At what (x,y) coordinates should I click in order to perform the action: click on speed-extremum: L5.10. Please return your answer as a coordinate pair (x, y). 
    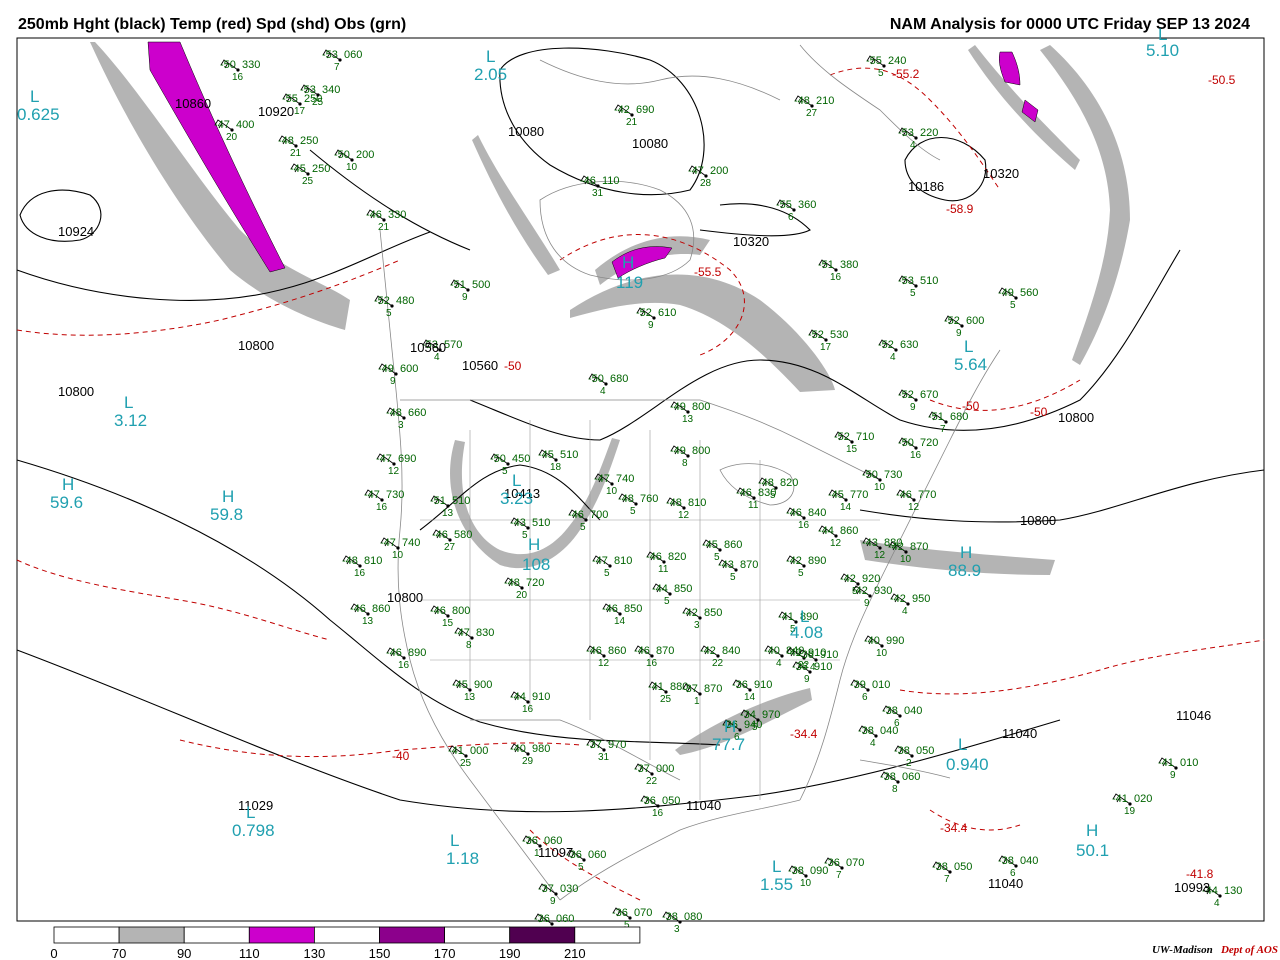
    Looking at the image, I should click on (1162, 42).